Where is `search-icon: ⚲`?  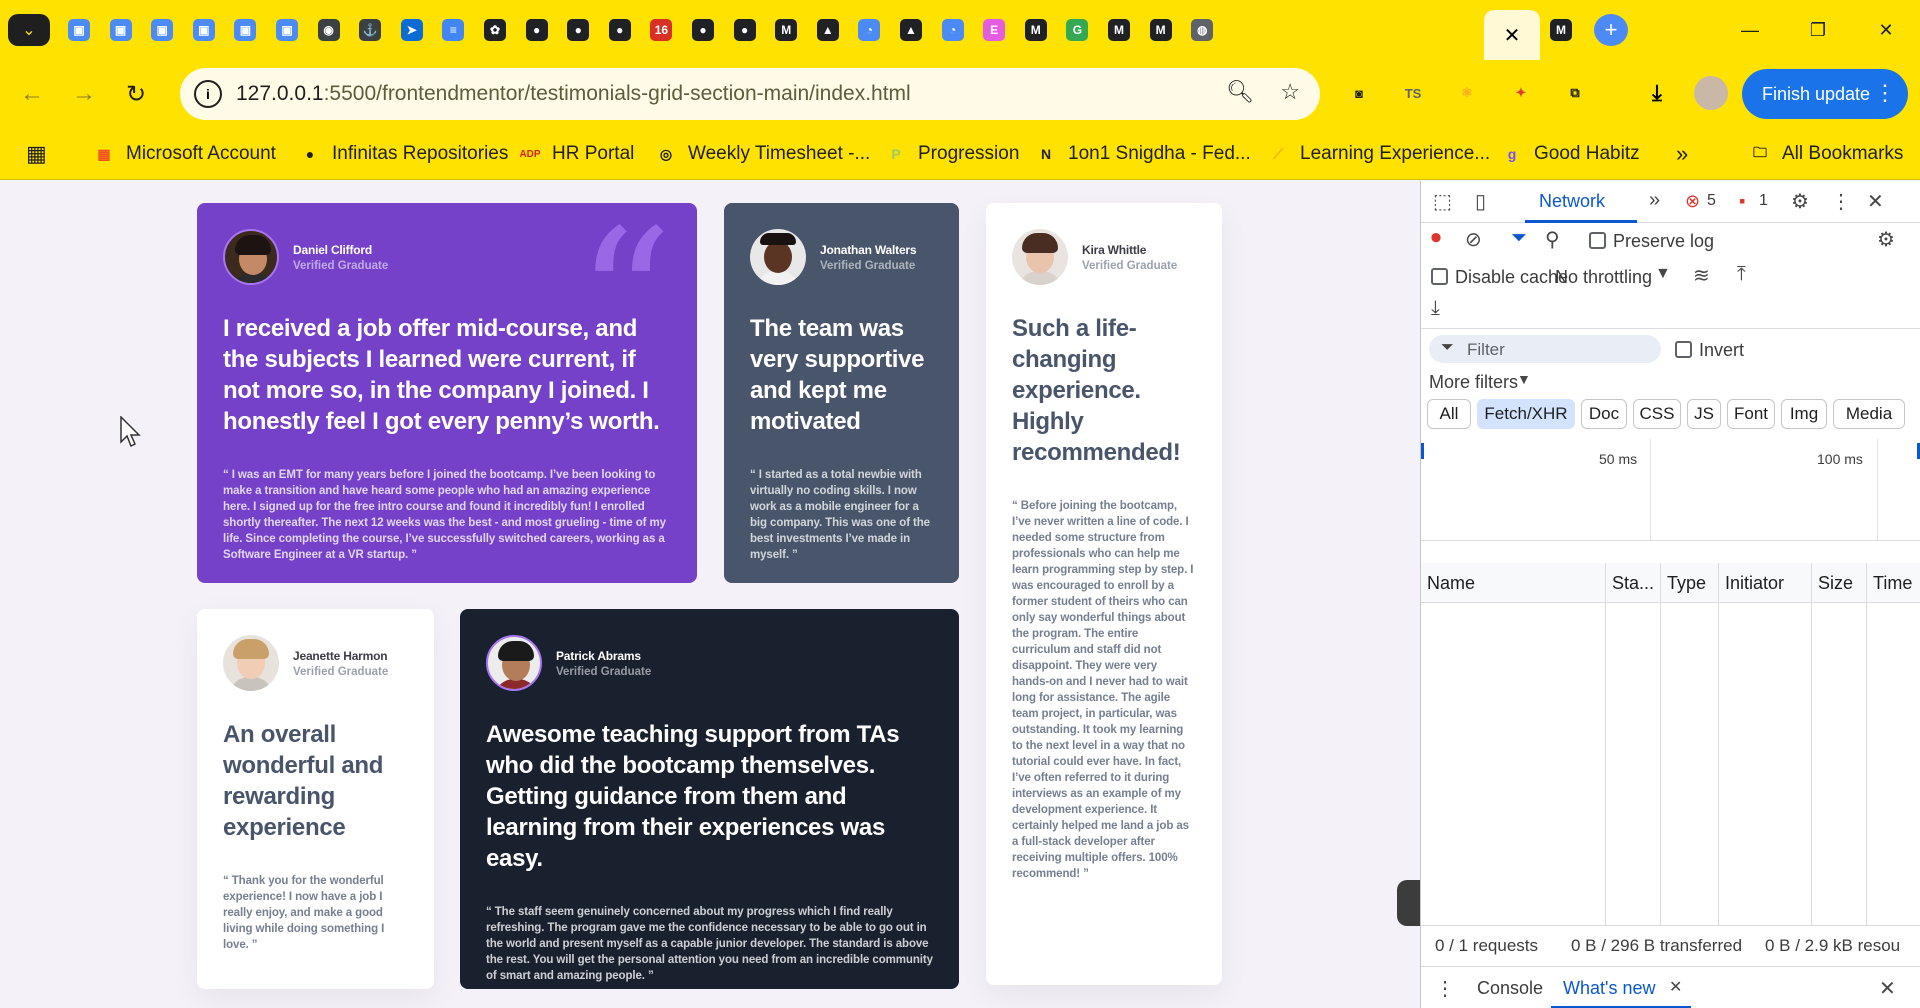 search-icon: ⚲ is located at coordinates (1552, 239).